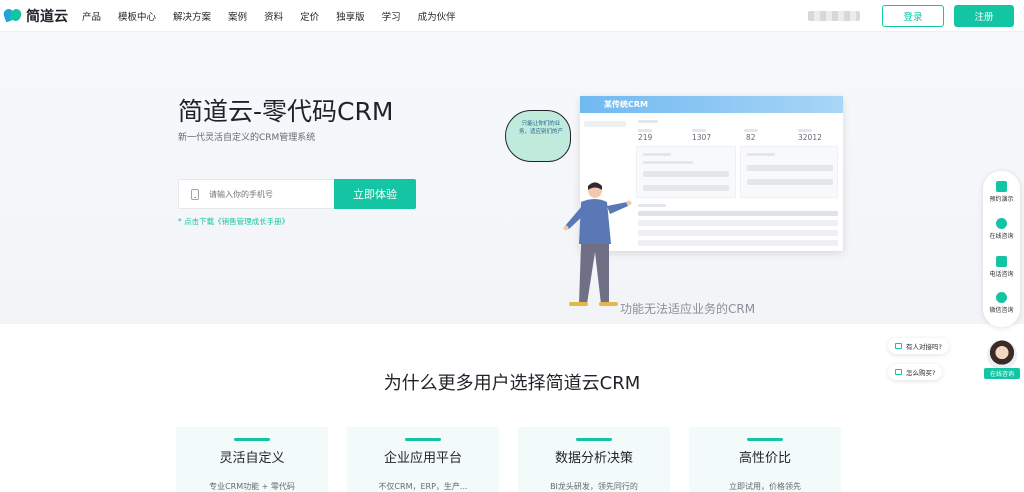 The width and height of the screenshot is (1024, 492). Describe the element at coordinates (765, 486) in the screenshot. I see `feature-card-desc: 立即试用，价格领先` at that location.